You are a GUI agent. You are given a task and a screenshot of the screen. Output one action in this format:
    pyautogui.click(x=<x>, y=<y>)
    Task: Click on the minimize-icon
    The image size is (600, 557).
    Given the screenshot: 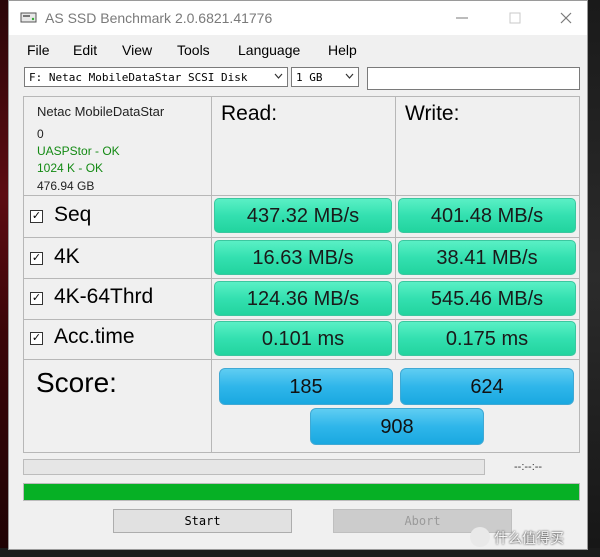 What is the action you would take?
    pyautogui.click(x=462, y=18)
    